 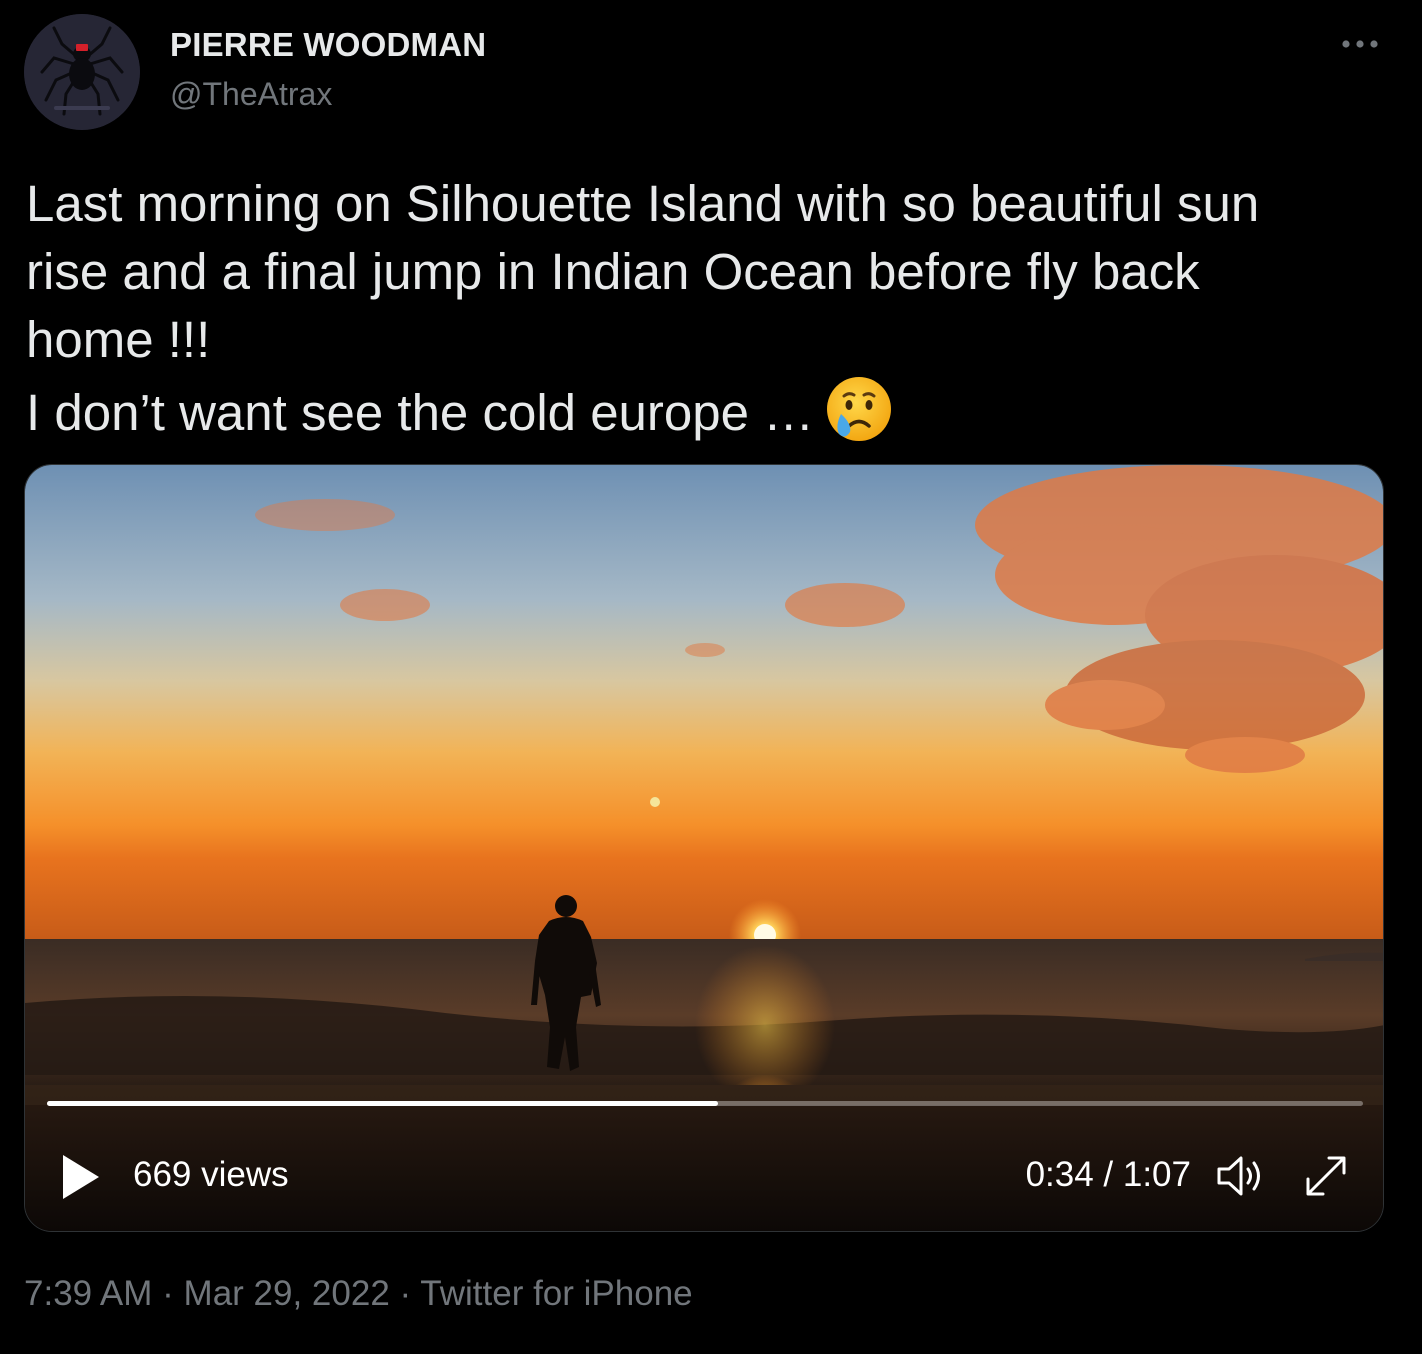 What do you see at coordinates (287, 1293) in the screenshot?
I see `tweet-date: Mar 29, 2022` at bounding box center [287, 1293].